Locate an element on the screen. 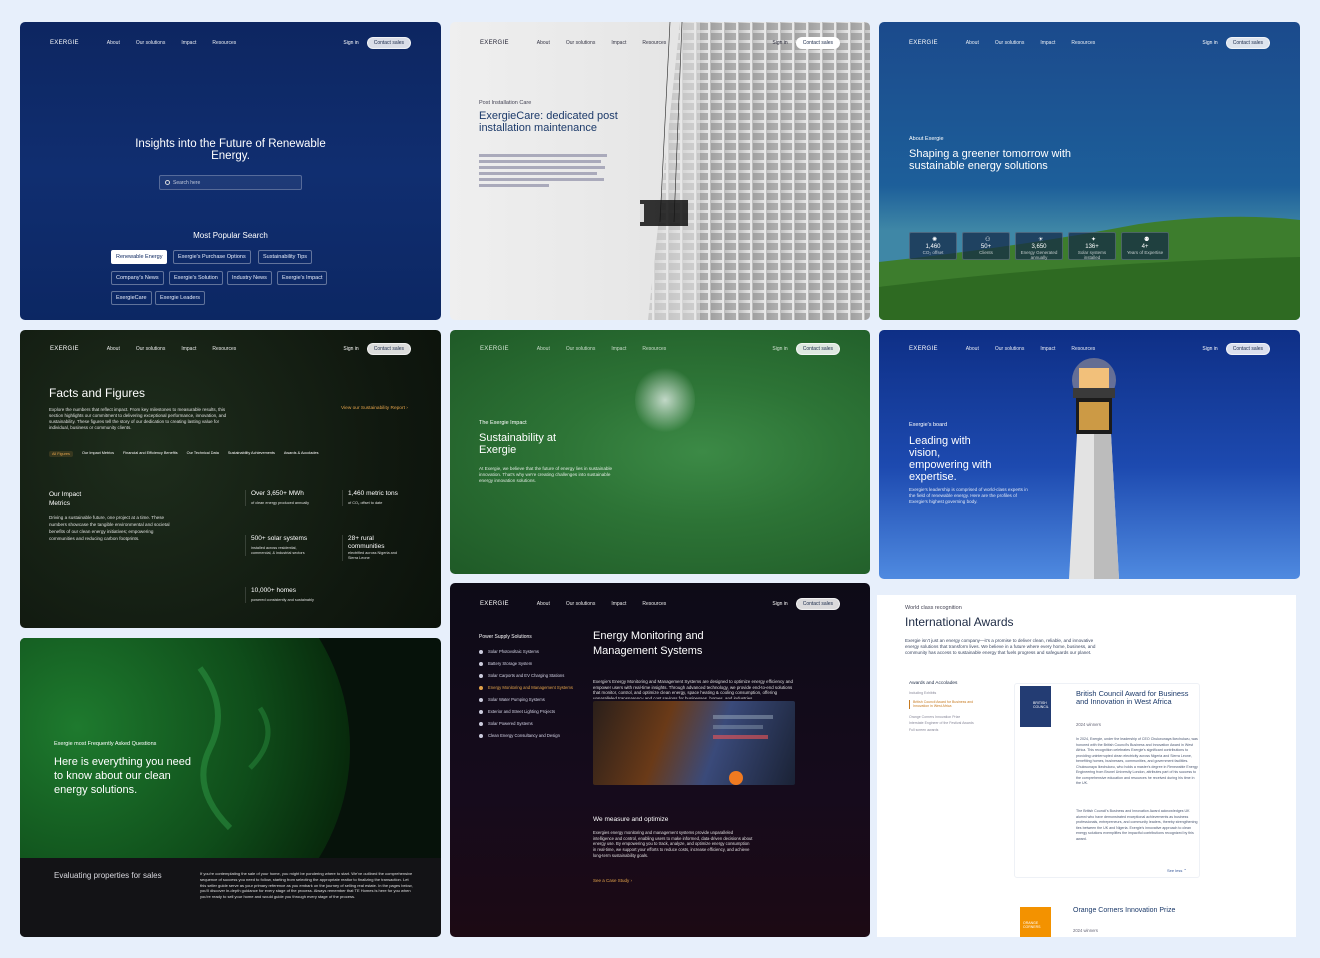 The height and width of the screenshot is (958, 1320). side-item-carports: Solar Carports and EV Charging Stations is located at coordinates (521, 675).